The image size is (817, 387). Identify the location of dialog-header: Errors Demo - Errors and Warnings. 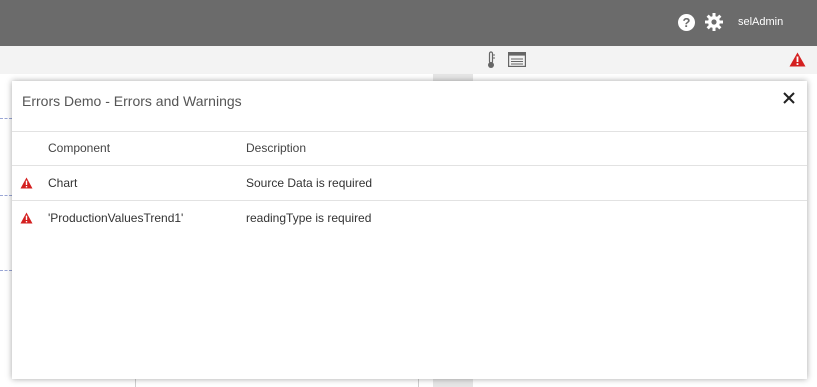
(409, 106).